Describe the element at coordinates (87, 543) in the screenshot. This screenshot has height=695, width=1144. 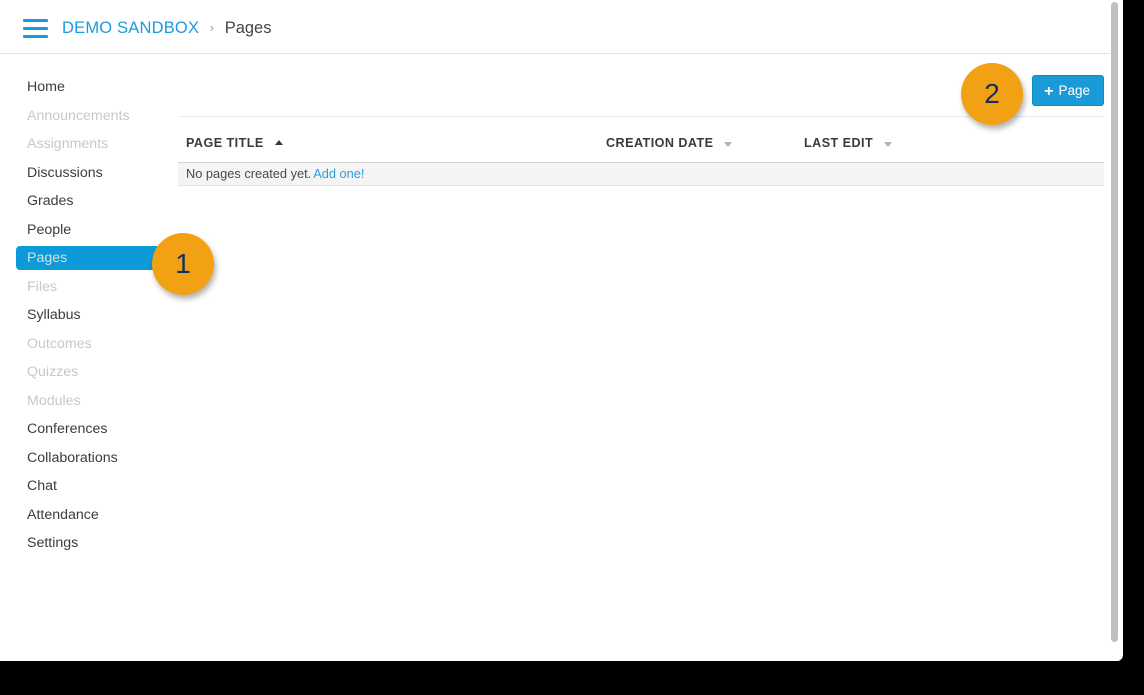
I see `sidebar-item-settings: Settings` at that location.